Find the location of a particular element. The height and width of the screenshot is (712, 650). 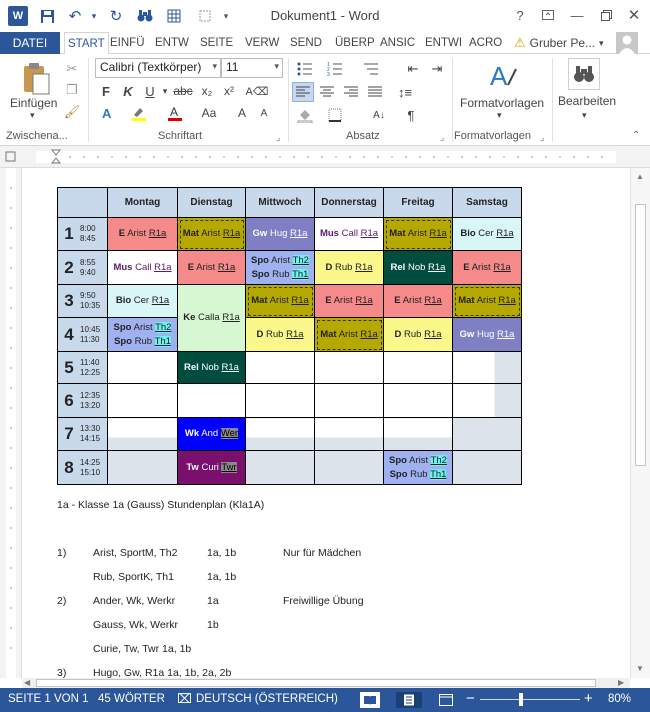

horizontal-ruler is located at coordinates (325, 157).